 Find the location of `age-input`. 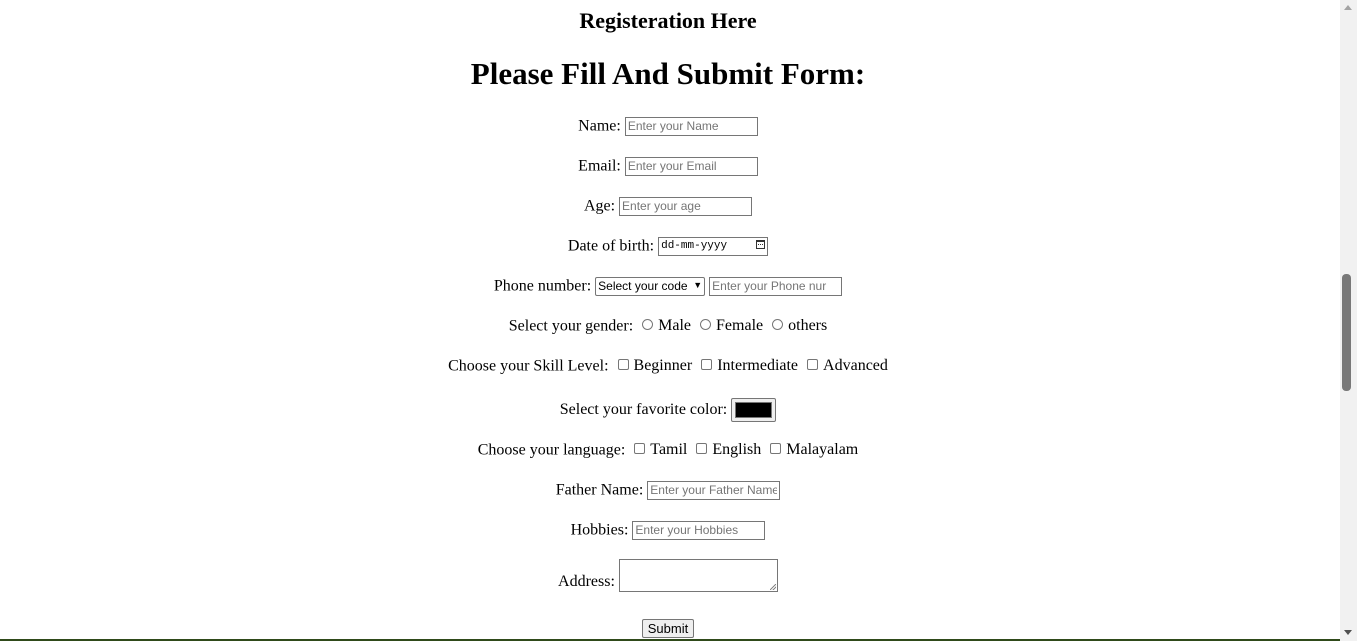

age-input is located at coordinates (686, 206).